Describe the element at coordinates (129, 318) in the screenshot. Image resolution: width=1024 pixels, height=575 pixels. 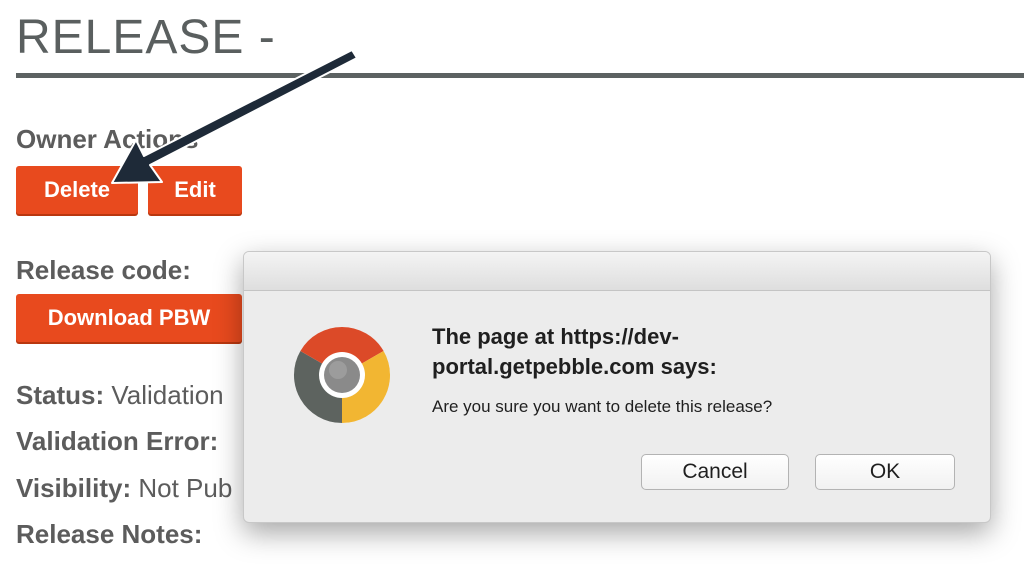
I see `download-pbw-button: Download PBW` at that location.